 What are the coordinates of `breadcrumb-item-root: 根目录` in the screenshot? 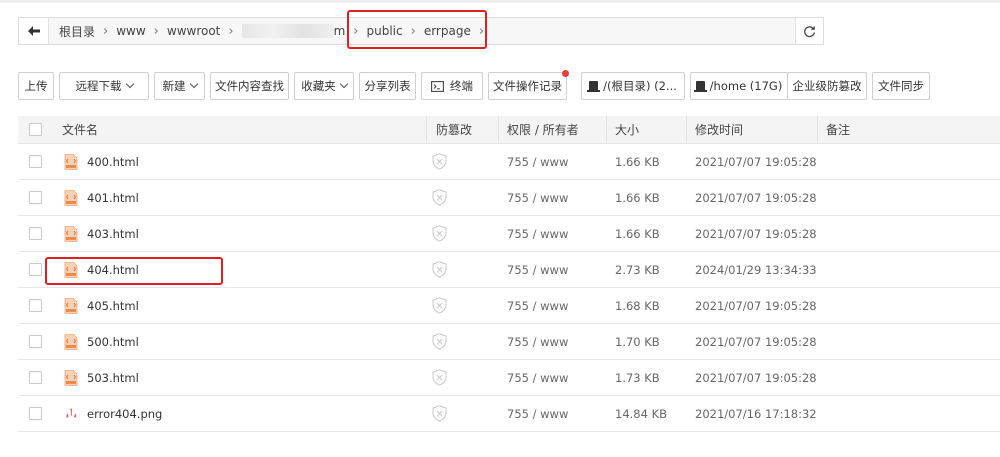 It's located at (77, 31).